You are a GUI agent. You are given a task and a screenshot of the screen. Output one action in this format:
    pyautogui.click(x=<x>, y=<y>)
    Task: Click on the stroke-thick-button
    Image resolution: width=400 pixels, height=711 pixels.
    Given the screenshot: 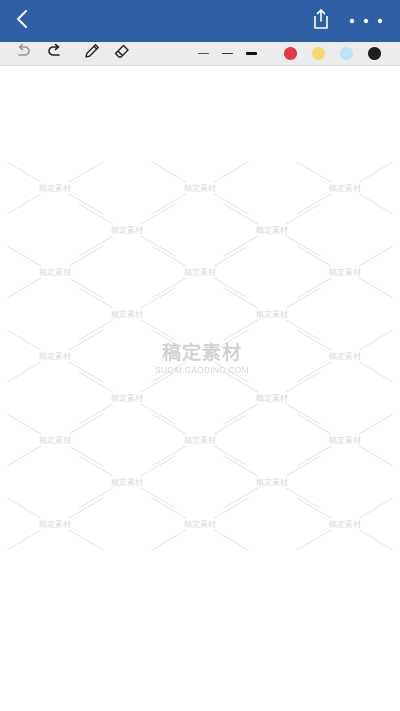 What is the action you would take?
    pyautogui.click(x=251, y=53)
    